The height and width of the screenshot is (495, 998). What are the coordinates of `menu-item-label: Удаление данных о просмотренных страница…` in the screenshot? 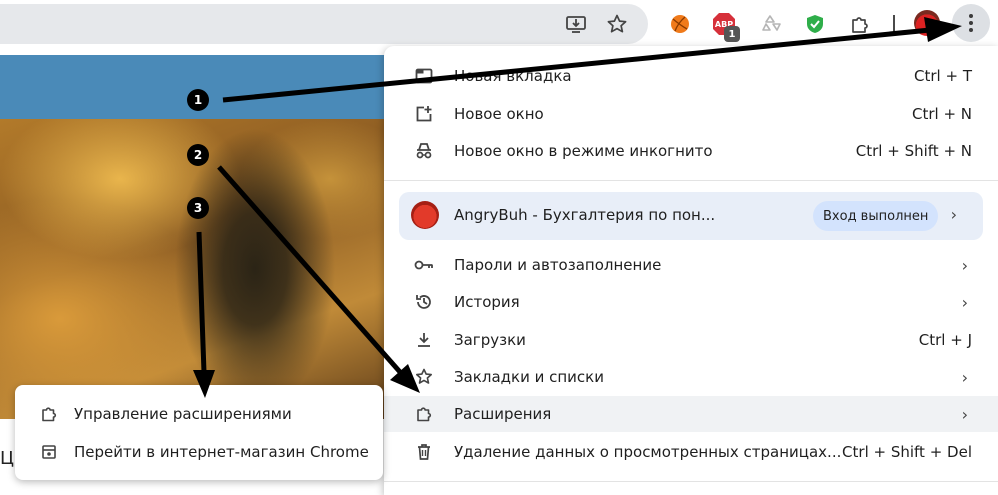 It's located at (648, 452).